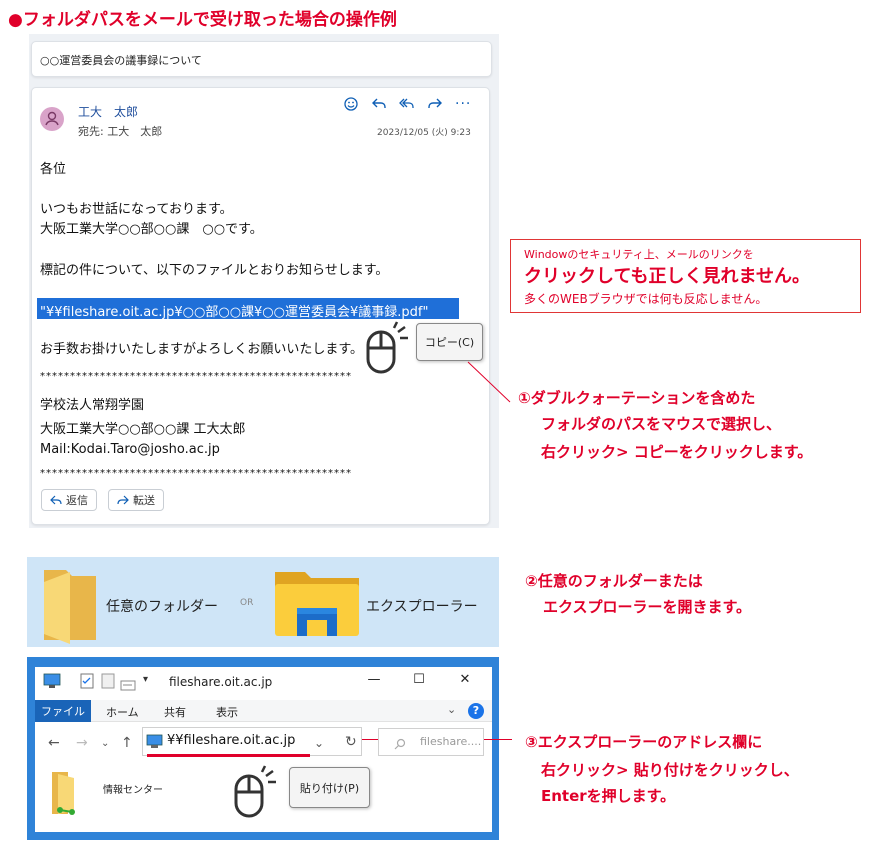 This screenshot has height=853, width=882. What do you see at coordinates (465, 679) in the screenshot?
I see `close-icon: ✕` at bounding box center [465, 679].